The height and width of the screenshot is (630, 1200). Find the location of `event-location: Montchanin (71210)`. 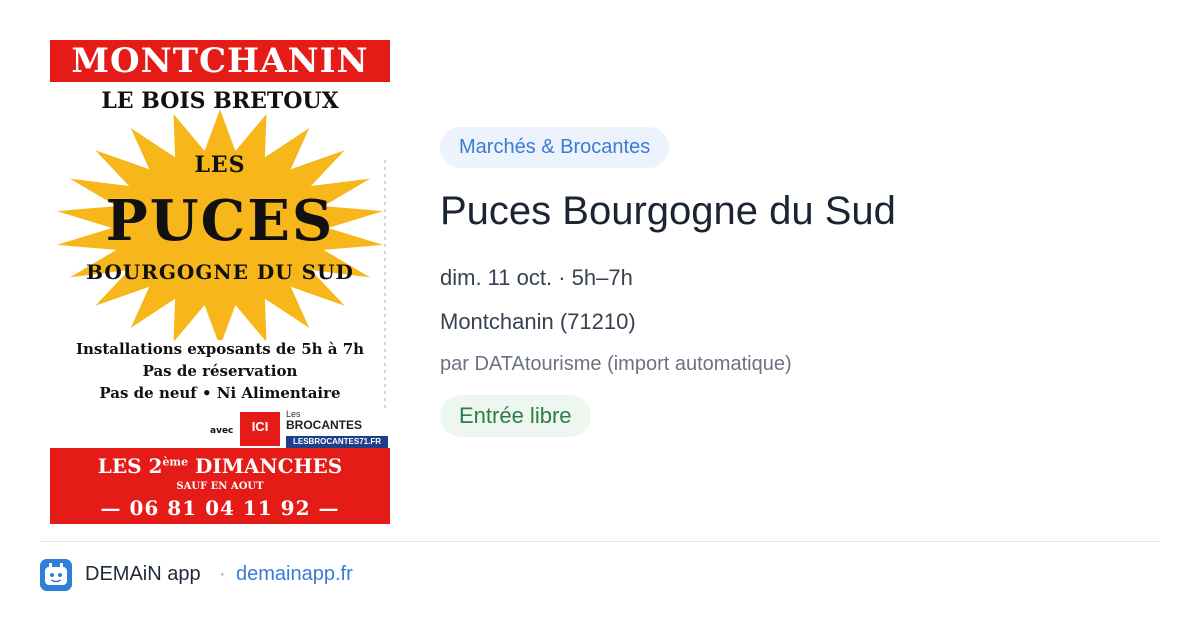

event-location: Montchanin (71210) is located at coordinates (538, 321).